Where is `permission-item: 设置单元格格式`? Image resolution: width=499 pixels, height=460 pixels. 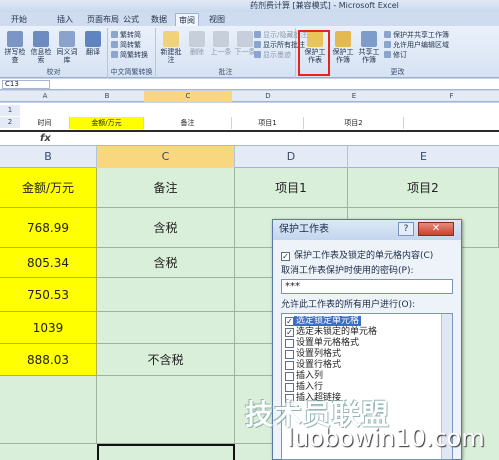 permission-item: 设置单元格格式 is located at coordinates (327, 343).